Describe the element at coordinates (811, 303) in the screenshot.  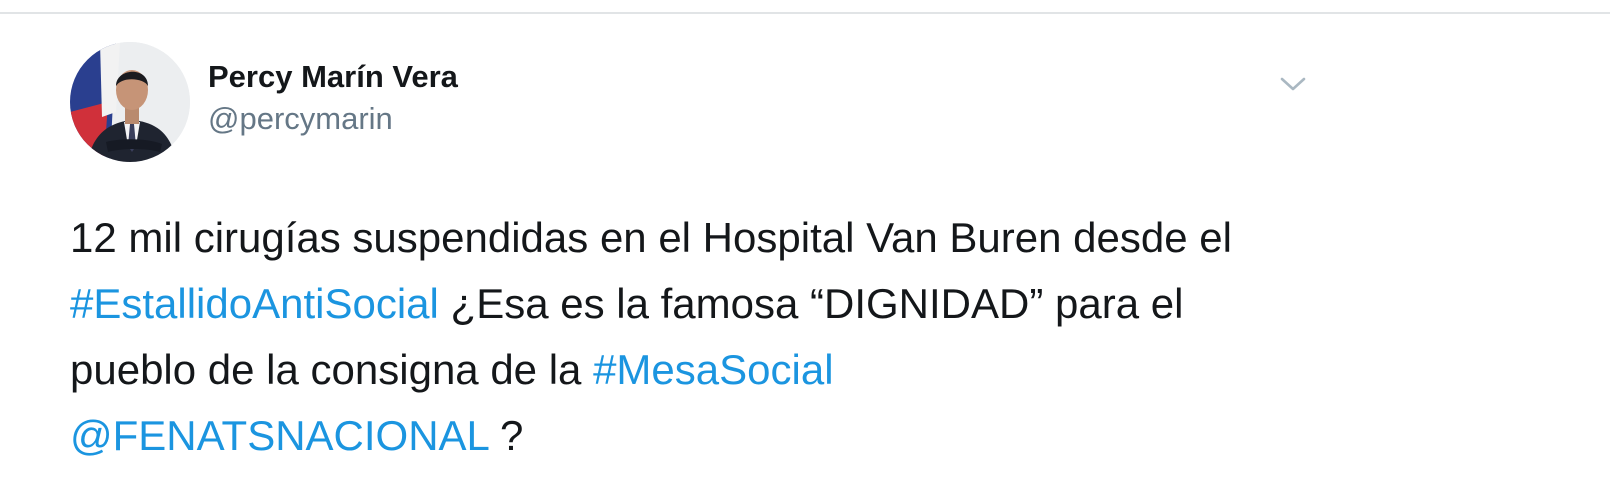
I see `tweet-text-segment: ¿Esa es la famosa “DIGNIDAD” para el` at that location.